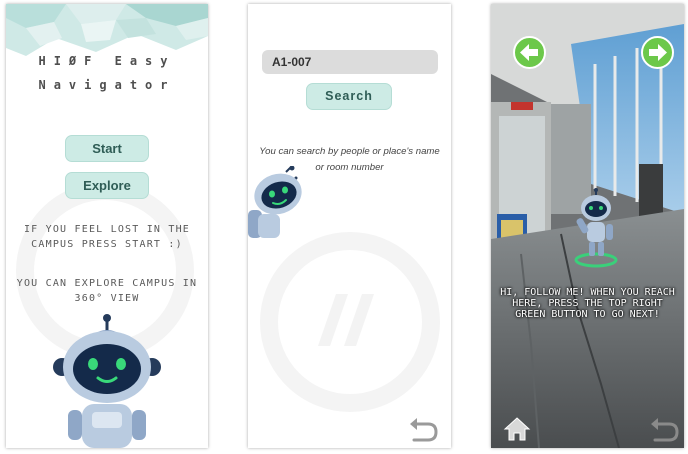 The image size is (688, 454). I want to click on explore-instruction-text: YOU CAN EXPLORE CAMPUS IN 360° VIEW, so click(107, 291).